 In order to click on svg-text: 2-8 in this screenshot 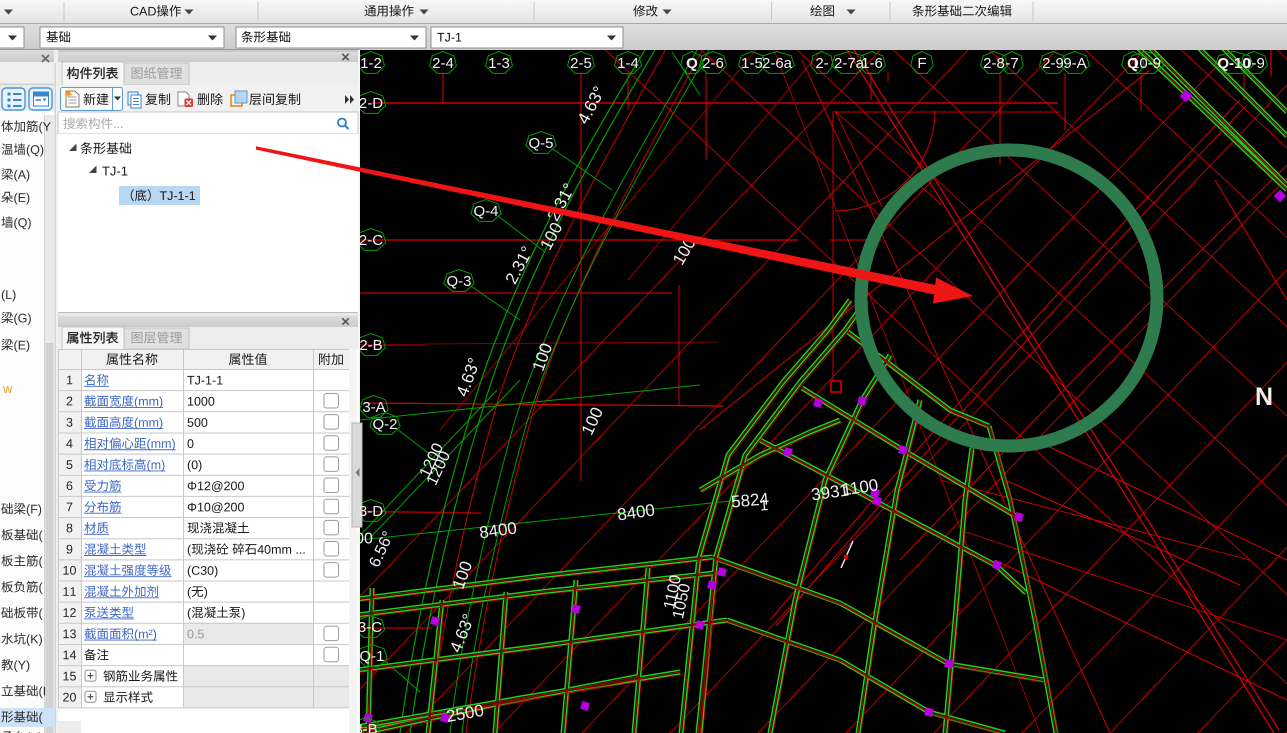, I will do `click(994, 63)`.